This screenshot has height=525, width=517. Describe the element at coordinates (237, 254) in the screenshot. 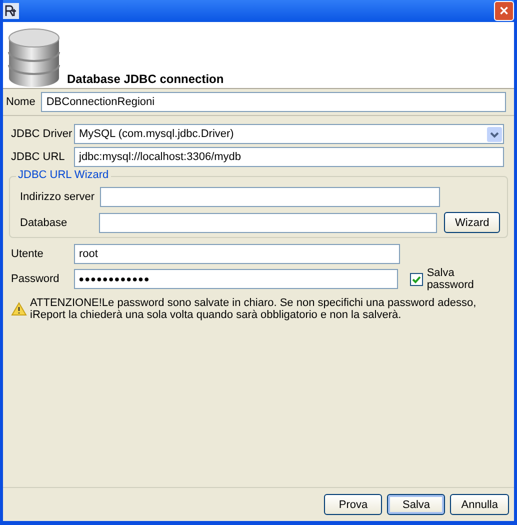

I see `user-field: root` at that location.